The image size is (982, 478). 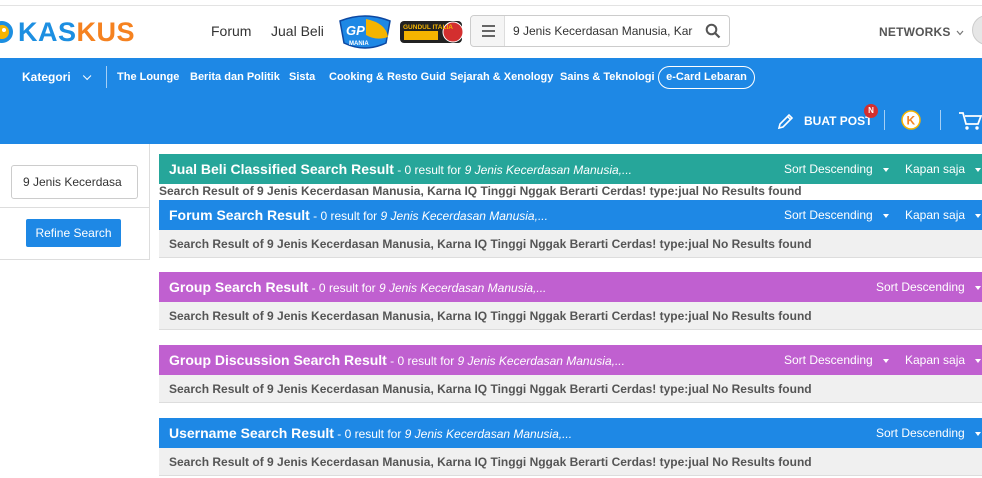 What do you see at coordinates (915, 32) in the screenshot?
I see `networks-label: NETWORKS` at bounding box center [915, 32].